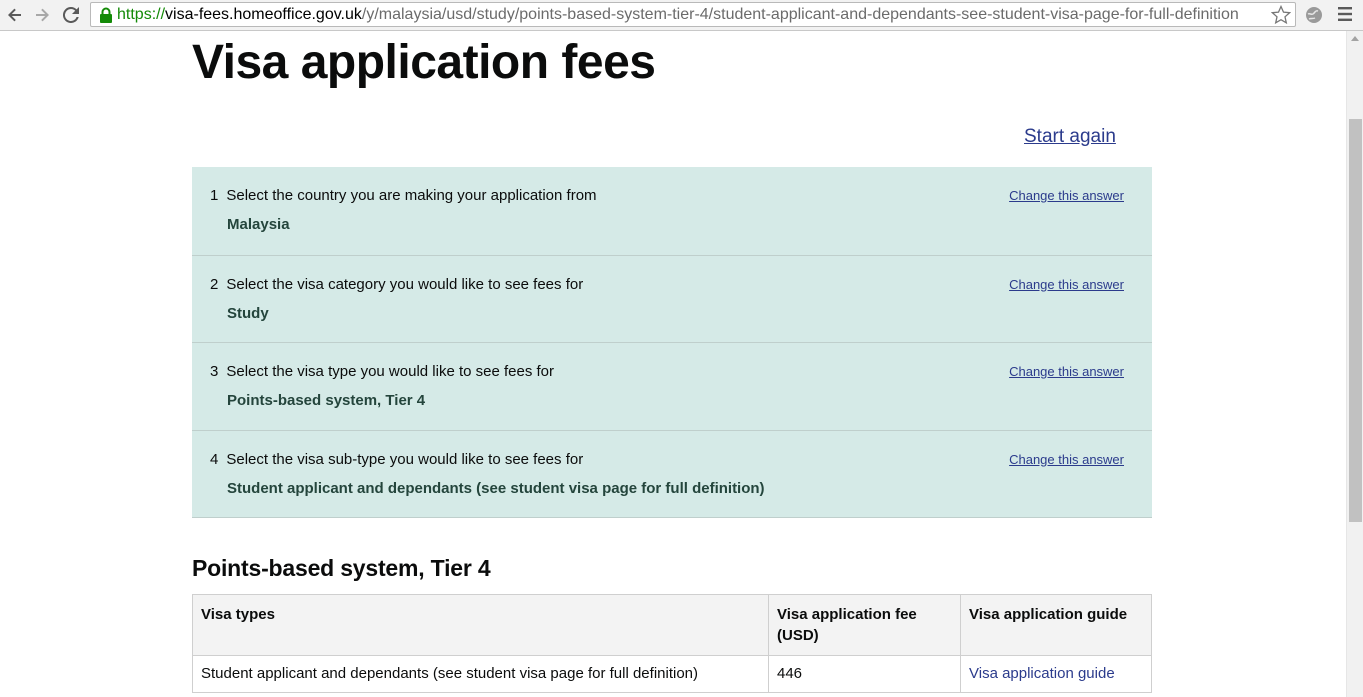 The width and height of the screenshot is (1363, 697). What do you see at coordinates (42, 15) in the screenshot?
I see `forward-icon` at bounding box center [42, 15].